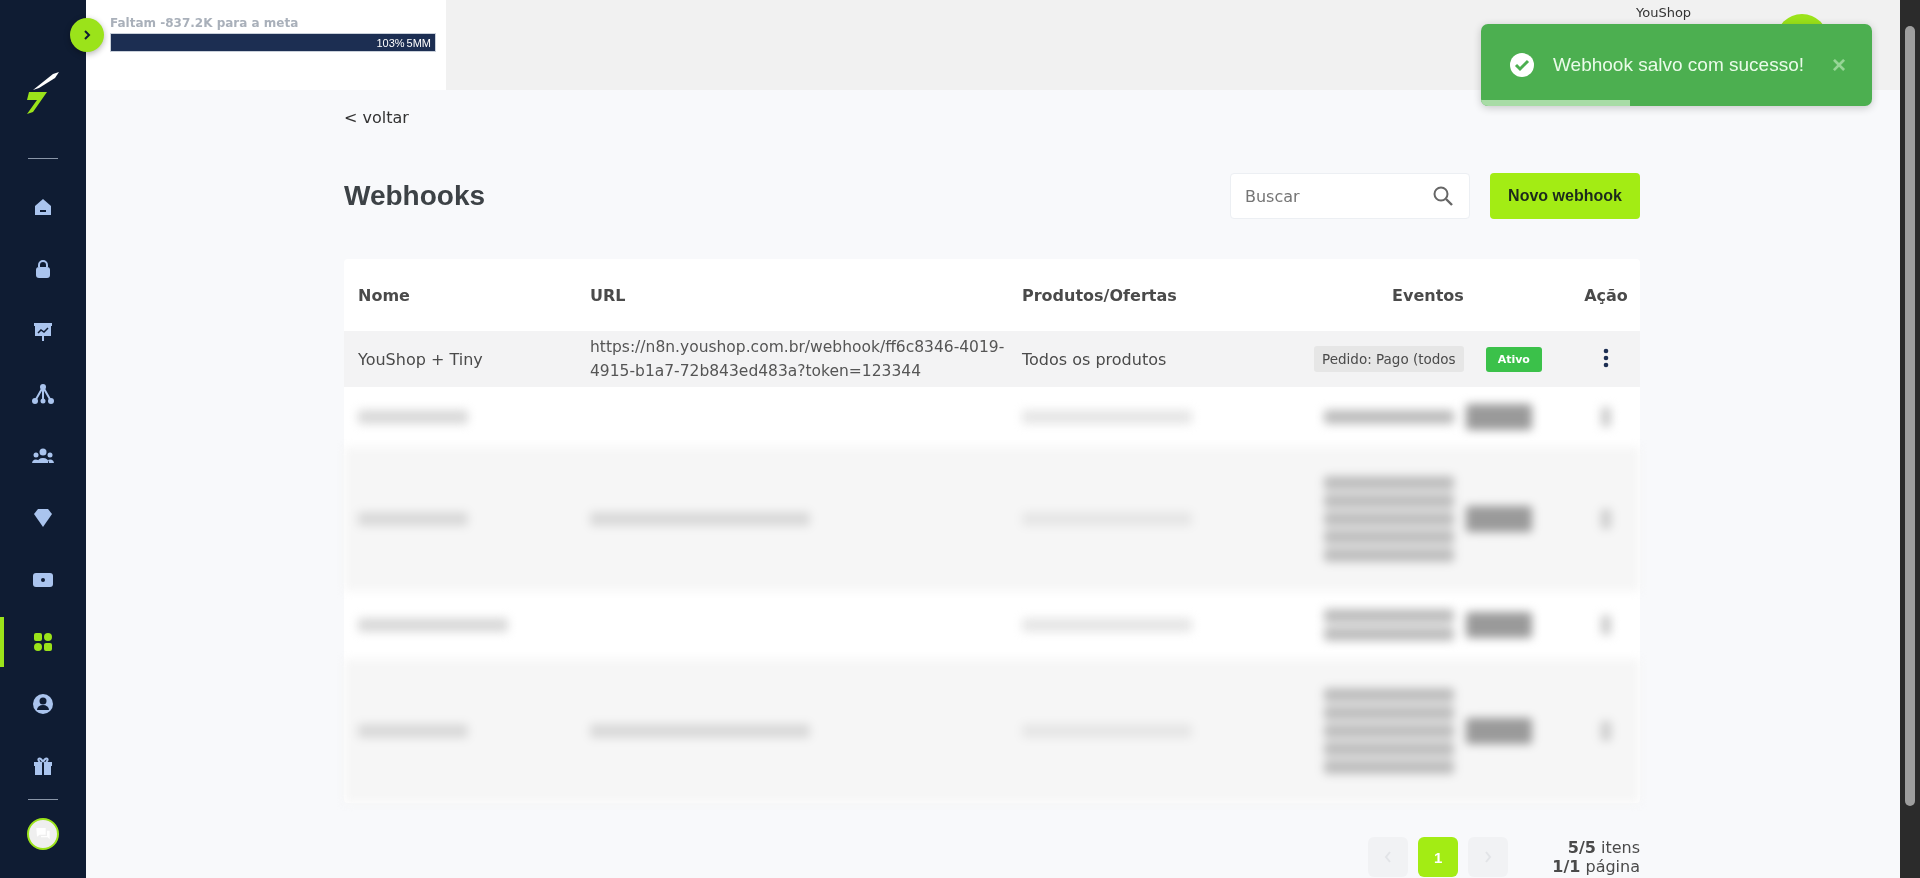  Describe the element at coordinates (390, 42) in the screenshot. I see `goal-percent: 103%` at that location.